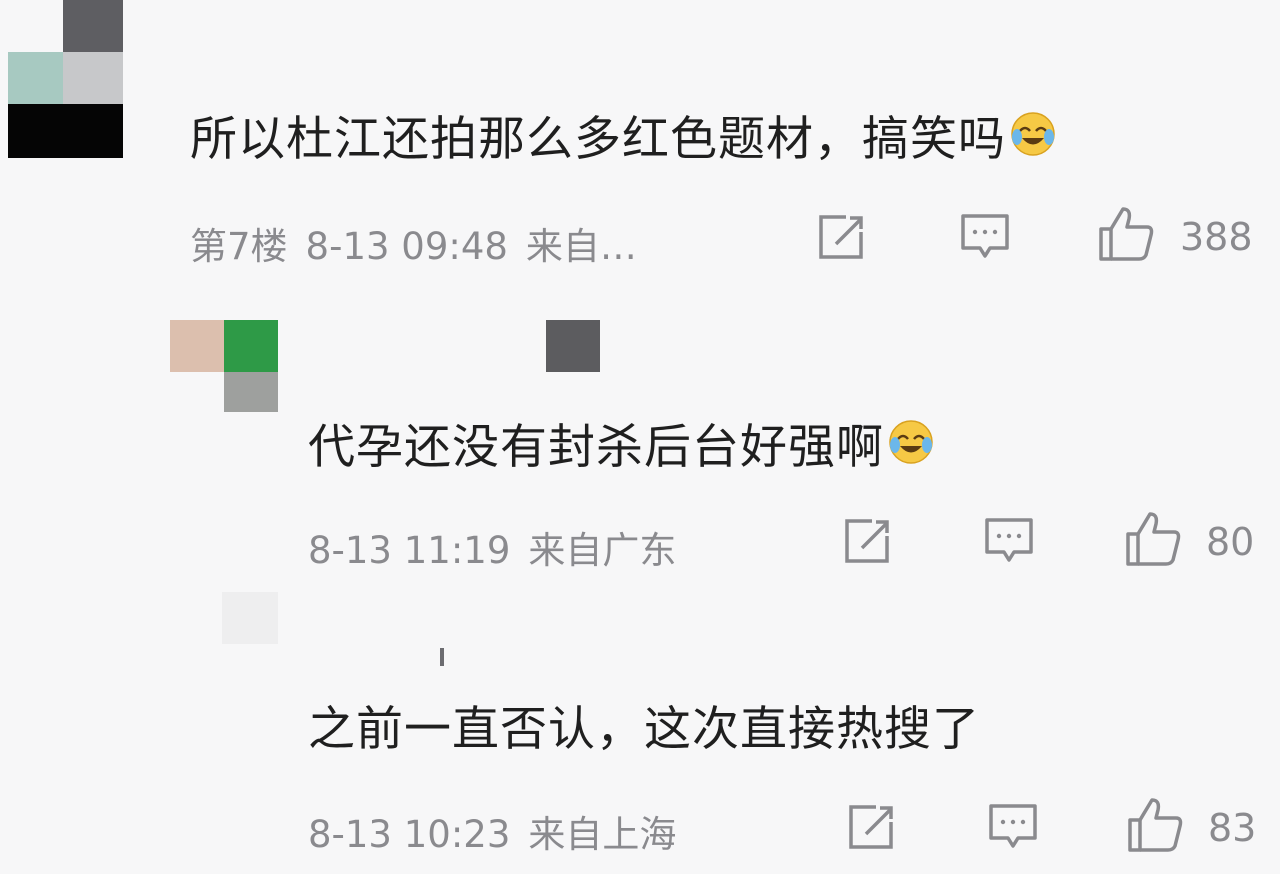  Describe the element at coordinates (1230, 542) in the screenshot. I see `like-count: 80` at that location.